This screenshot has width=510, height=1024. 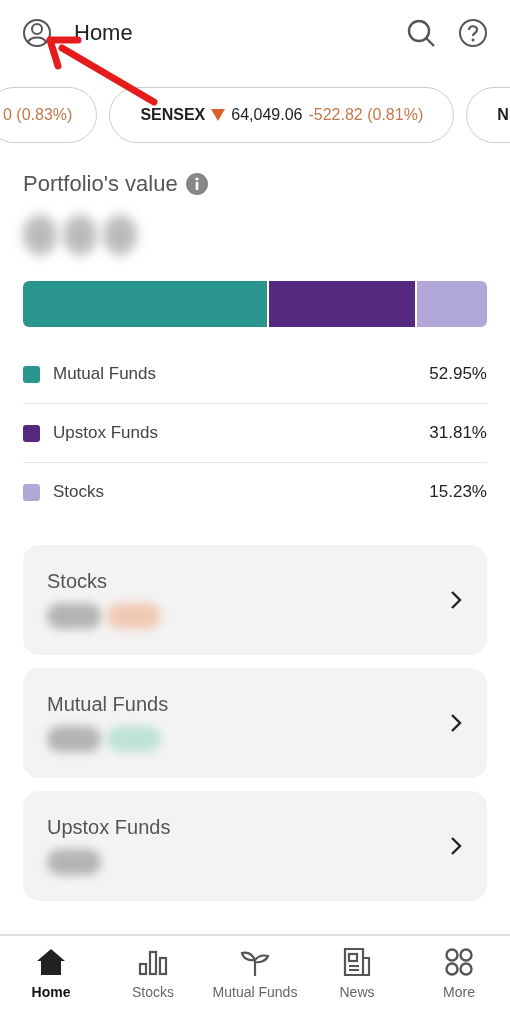 What do you see at coordinates (109, 827) in the screenshot?
I see `card-title: Upstox Funds` at bounding box center [109, 827].